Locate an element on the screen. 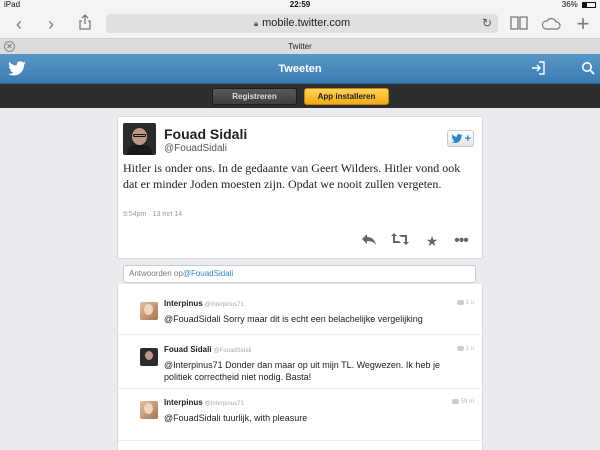 This screenshot has height=450, width=600. battery-percent: 36% is located at coordinates (569, 4).